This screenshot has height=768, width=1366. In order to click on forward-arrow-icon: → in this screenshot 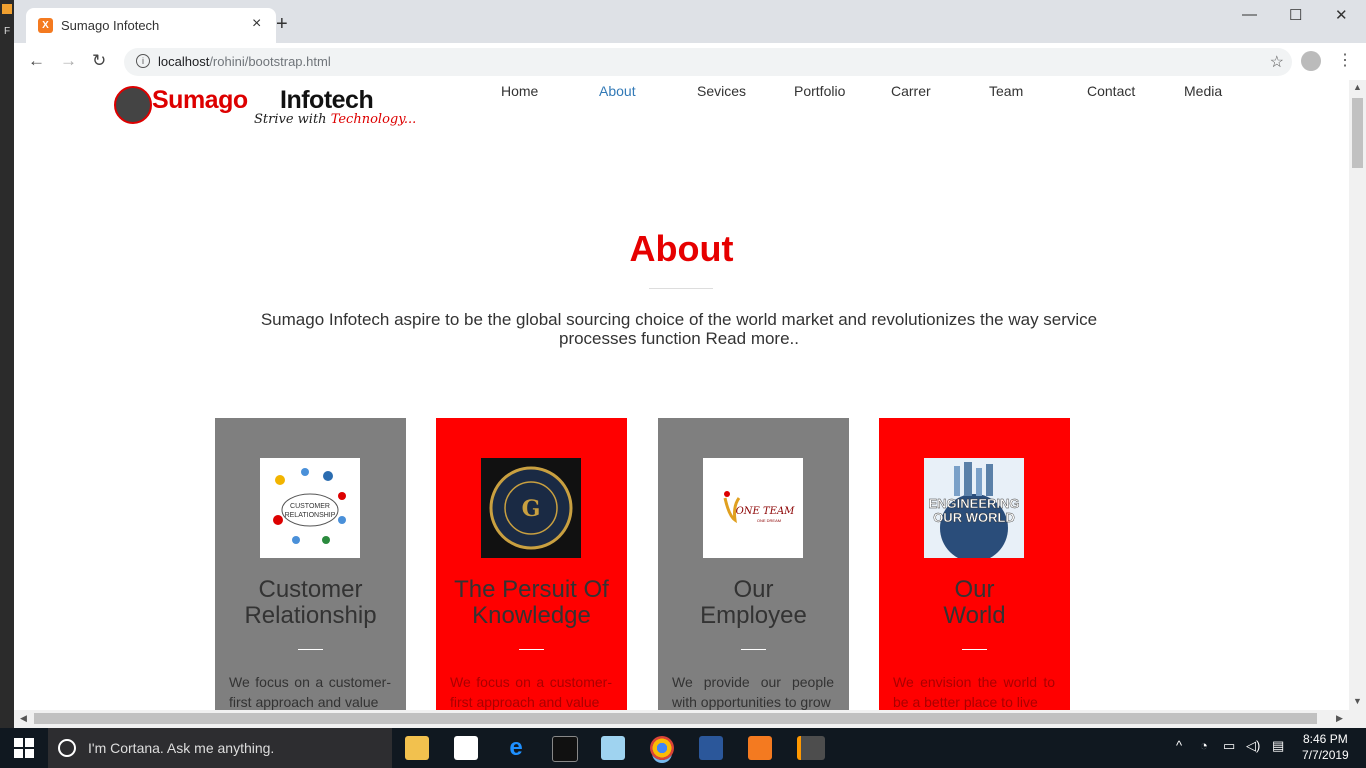, I will do `click(68, 61)`.